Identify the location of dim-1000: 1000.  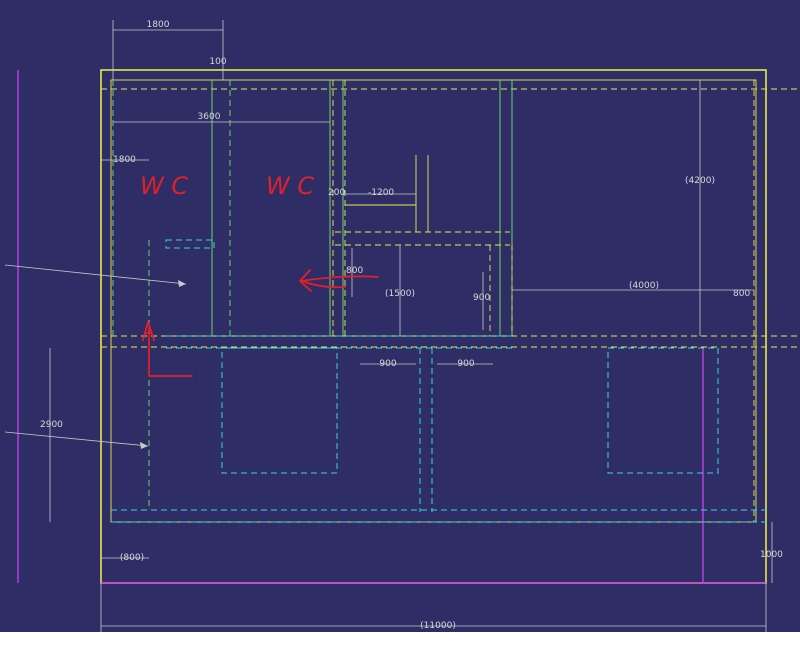
(771, 555).